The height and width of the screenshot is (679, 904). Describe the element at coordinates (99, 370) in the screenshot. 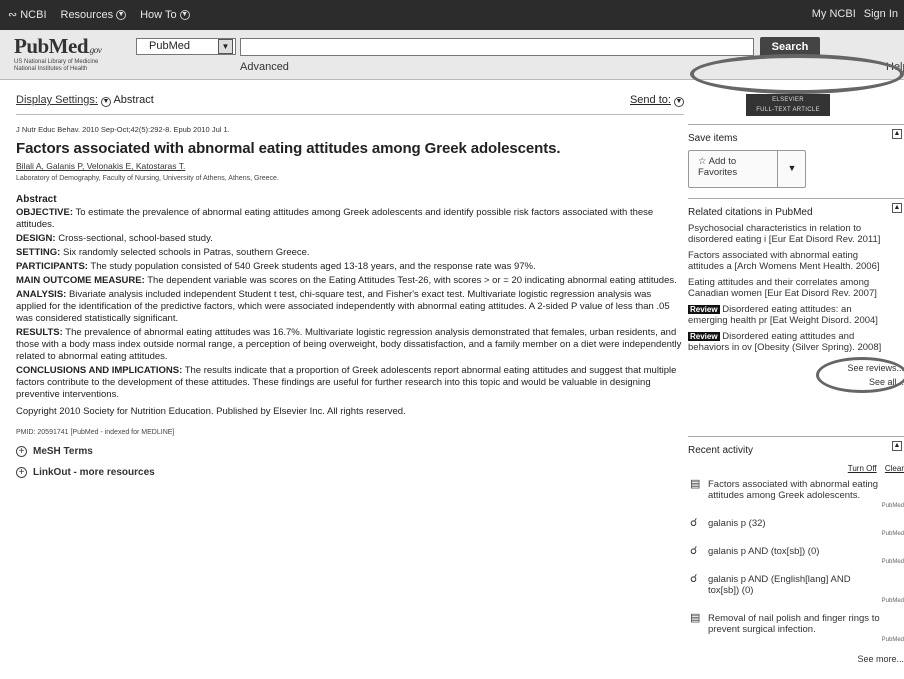

I see `section-label: CONCLUSIONS AND IMPLICATIONS:` at that location.